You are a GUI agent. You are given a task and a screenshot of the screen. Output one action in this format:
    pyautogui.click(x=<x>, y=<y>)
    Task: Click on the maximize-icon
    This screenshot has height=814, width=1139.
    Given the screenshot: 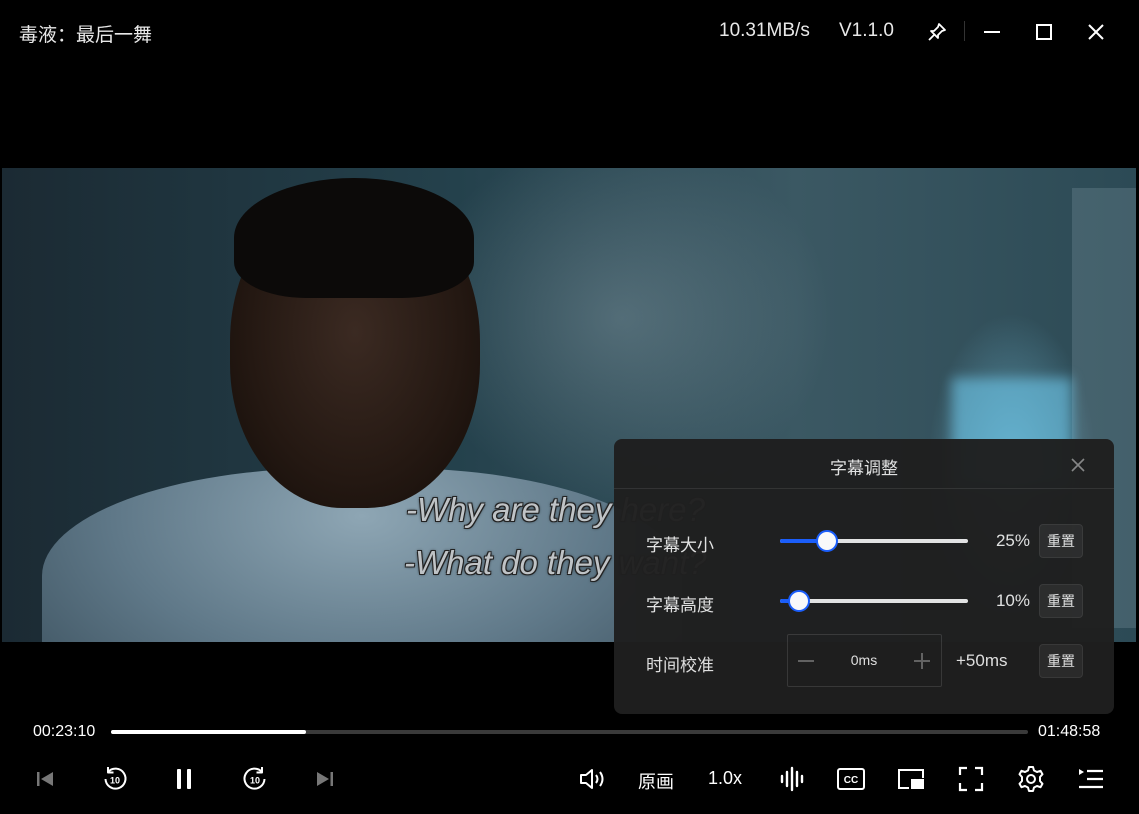 What is the action you would take?
    pyautogui.click(x=1044, y=32)
    